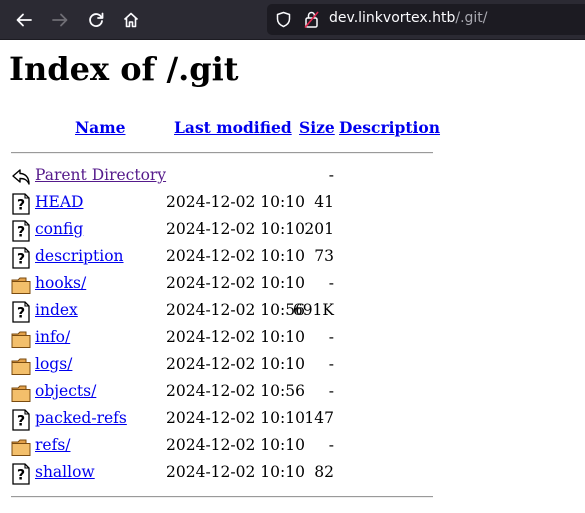 This screenshot has height=513, width=585. I want to click on parent-directory-link: Parent Directory, so click(100, 175).